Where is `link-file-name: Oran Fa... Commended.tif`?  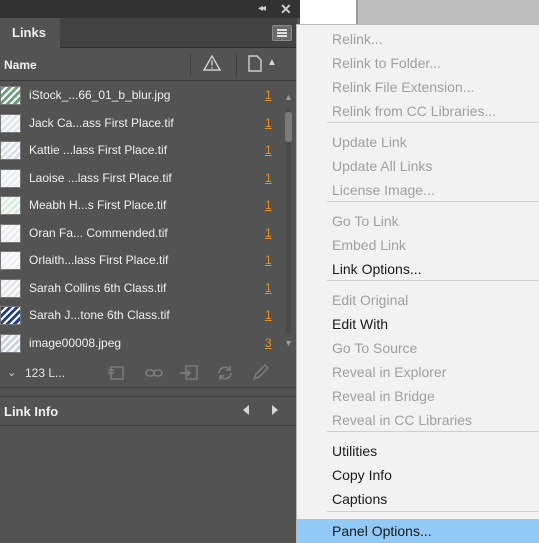
link-file-name: Oran Fa... Commended.tif is located at coordinates (98, 232).